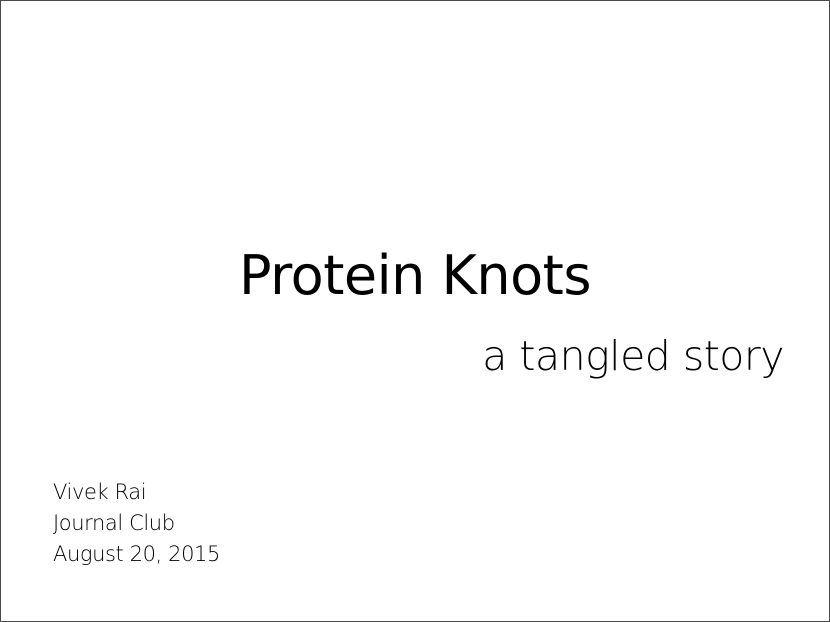  What do you see at coordinates (114, 523) in the screenshot?
I see `event-name: Journal Club` at bounding box center [114, 523].